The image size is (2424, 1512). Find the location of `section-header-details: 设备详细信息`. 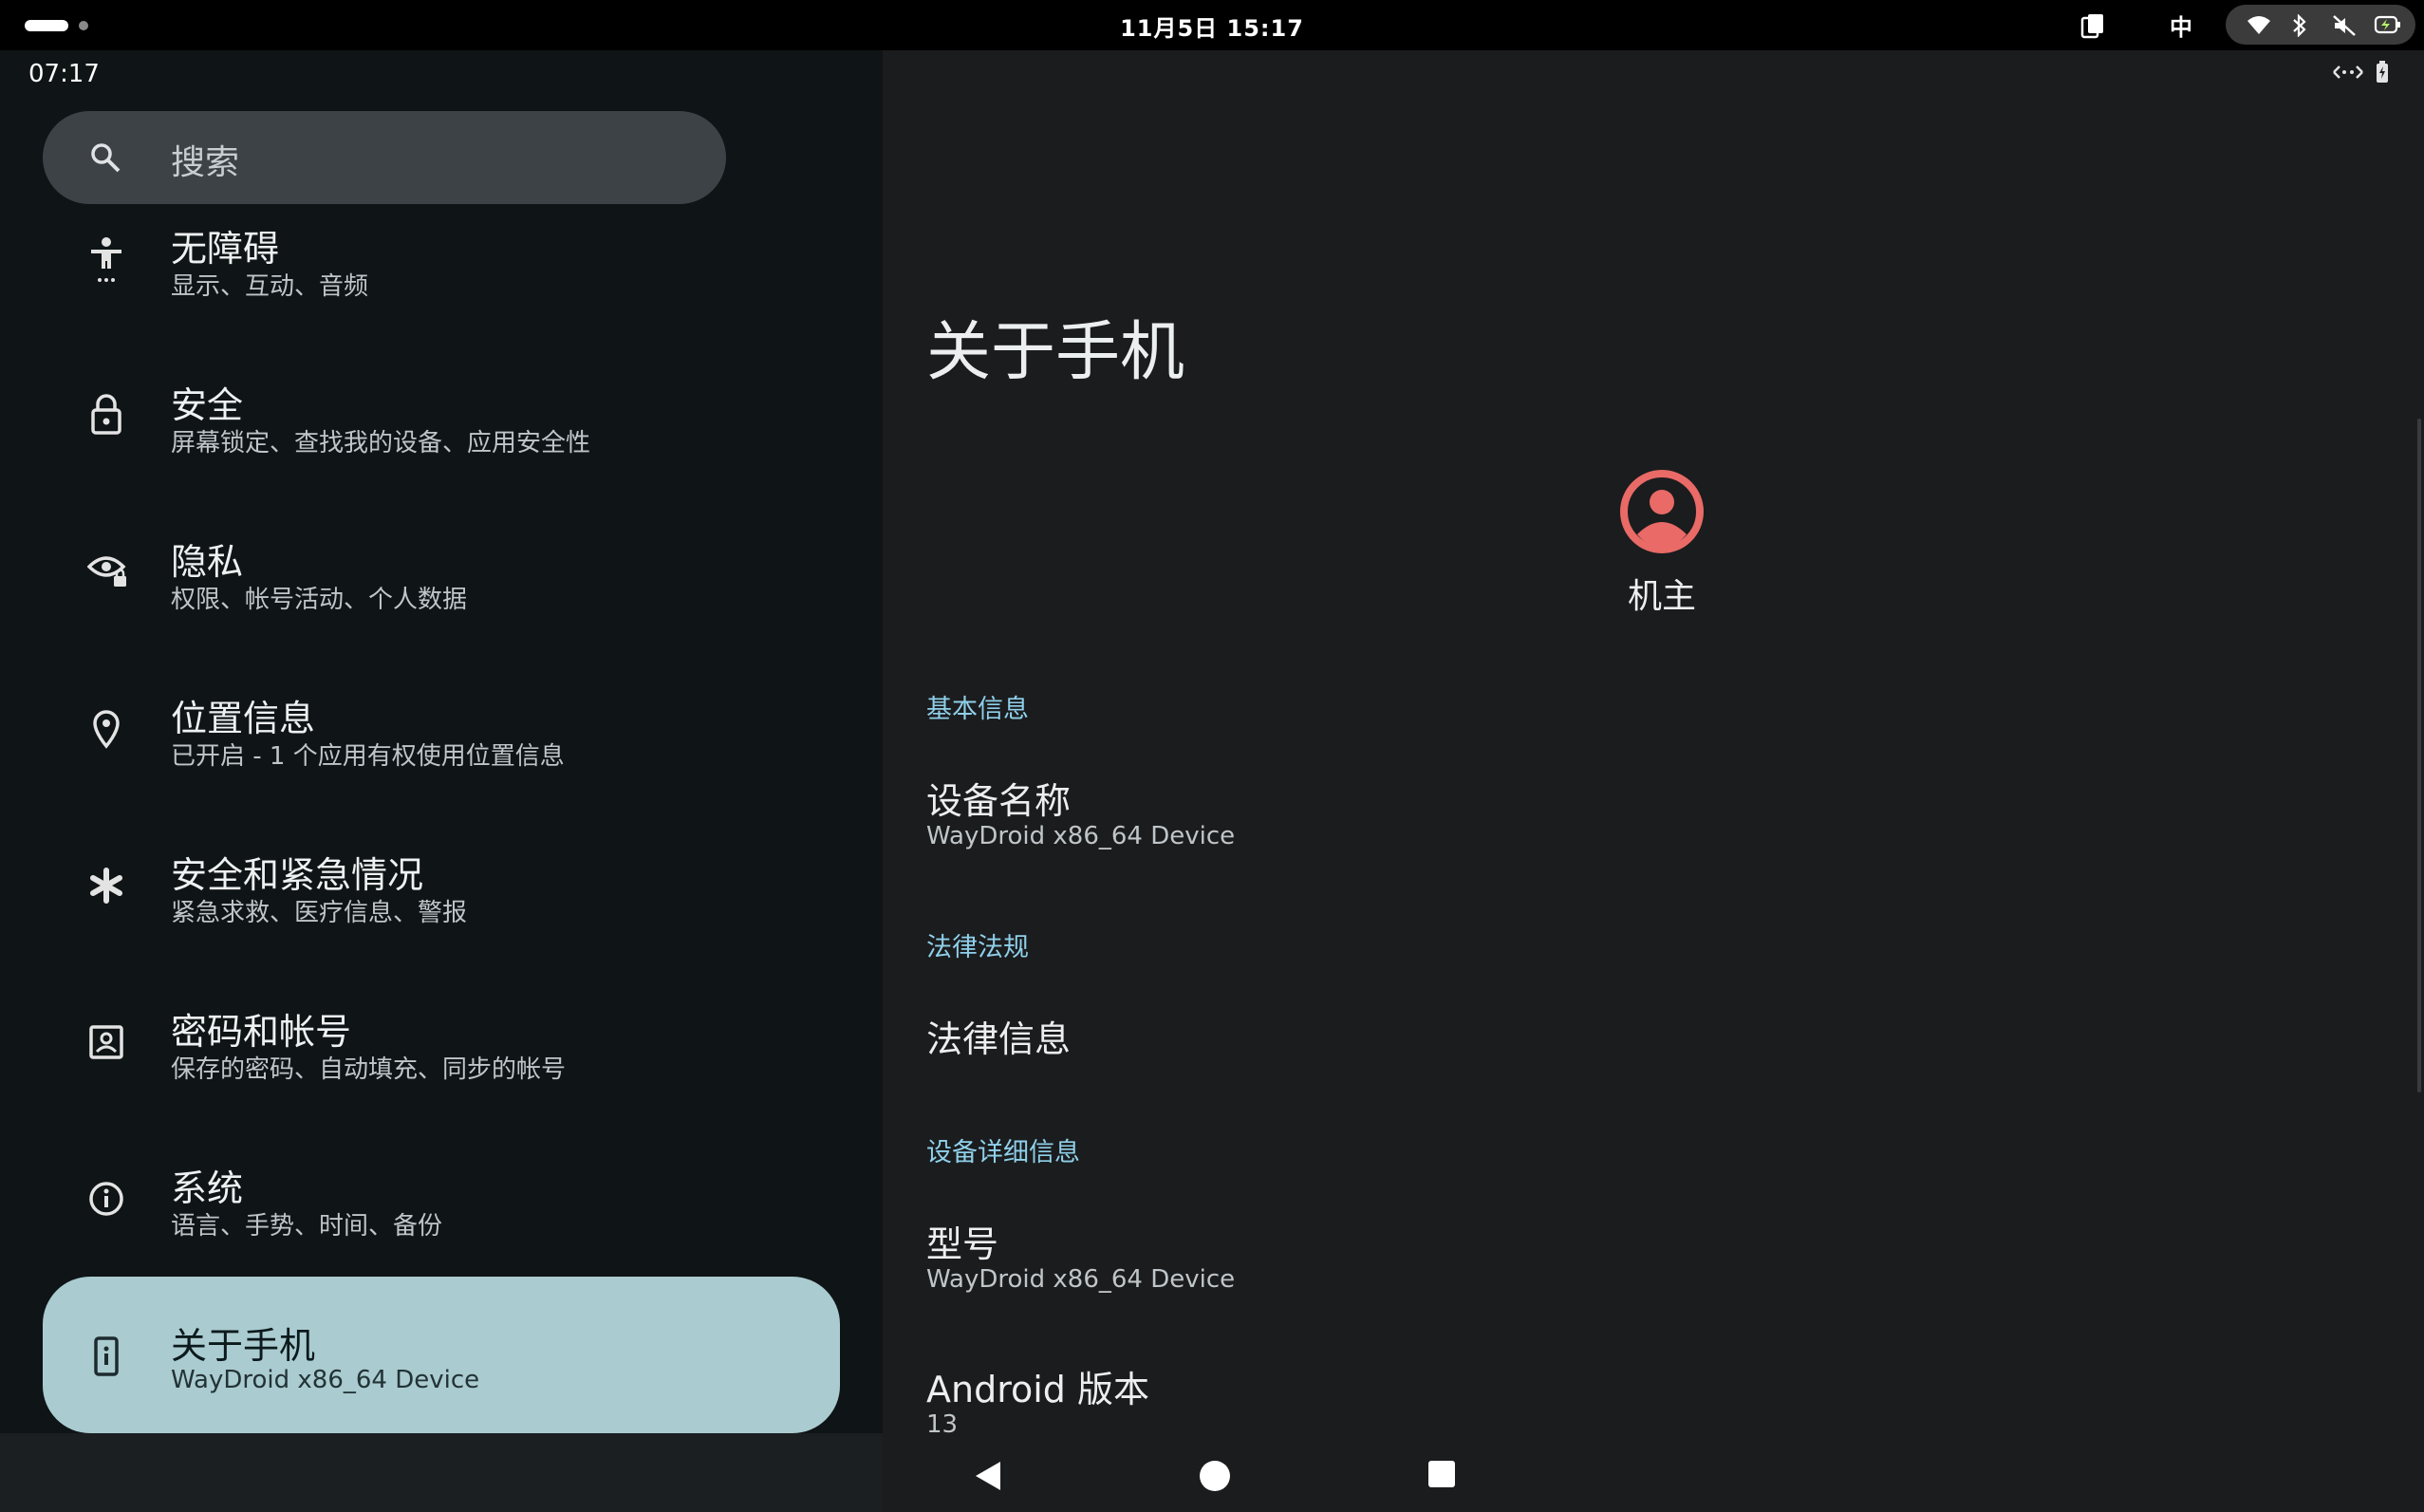

section-header-details: 设备详细信息 is located at coordinates (1003, 1153).